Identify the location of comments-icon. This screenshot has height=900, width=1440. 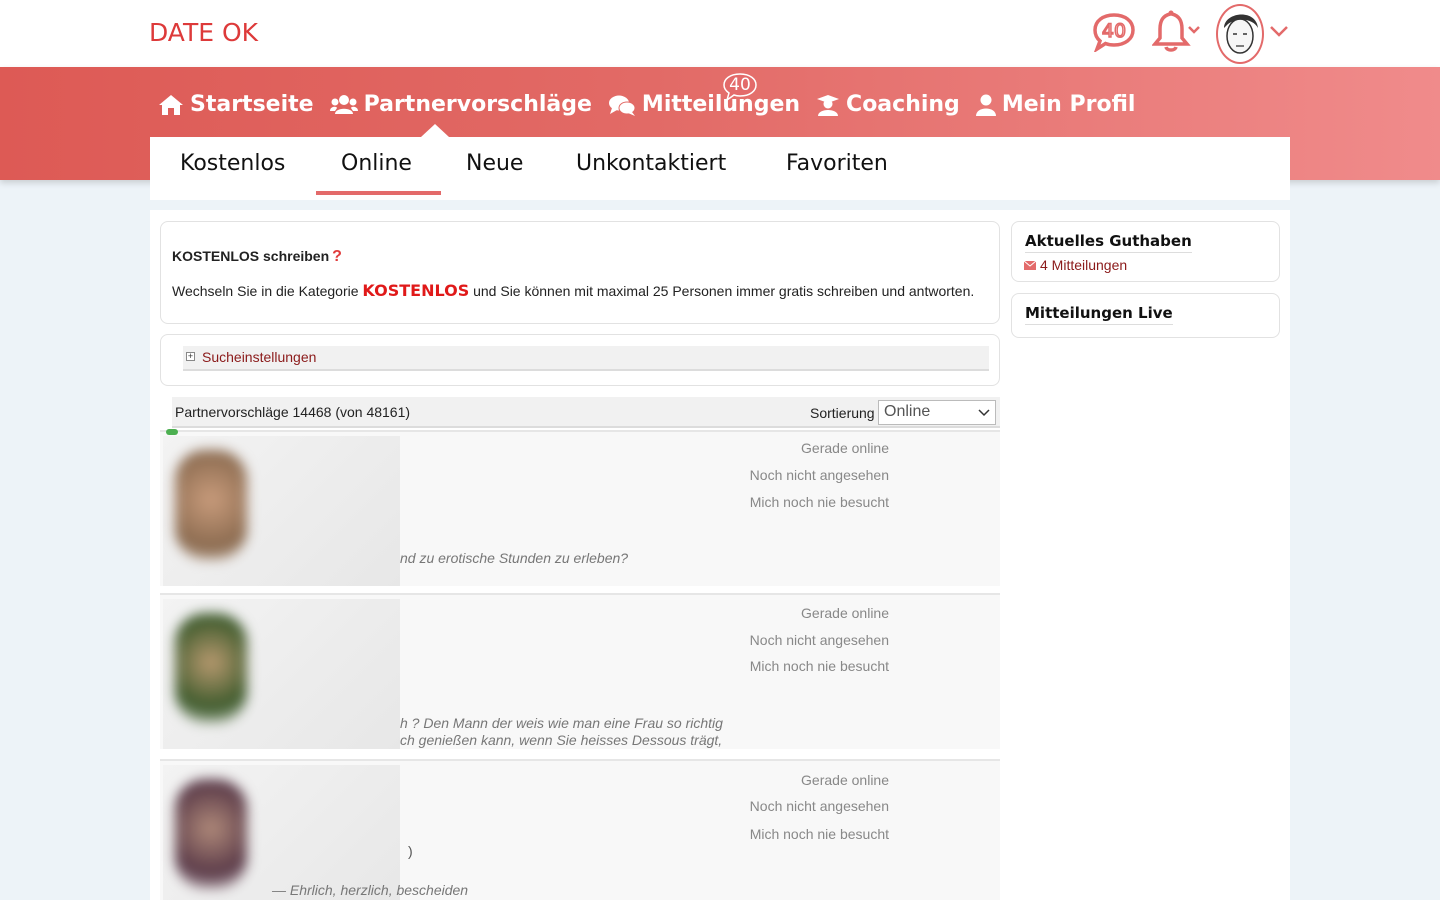
(622, 105).